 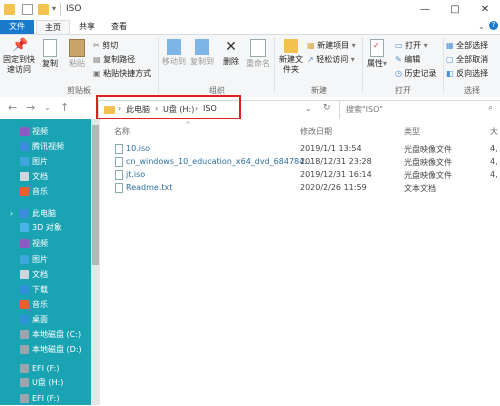 I want to click on sidebar-item-label: 本地磁盘 (D:), so click(x=57, y=349).